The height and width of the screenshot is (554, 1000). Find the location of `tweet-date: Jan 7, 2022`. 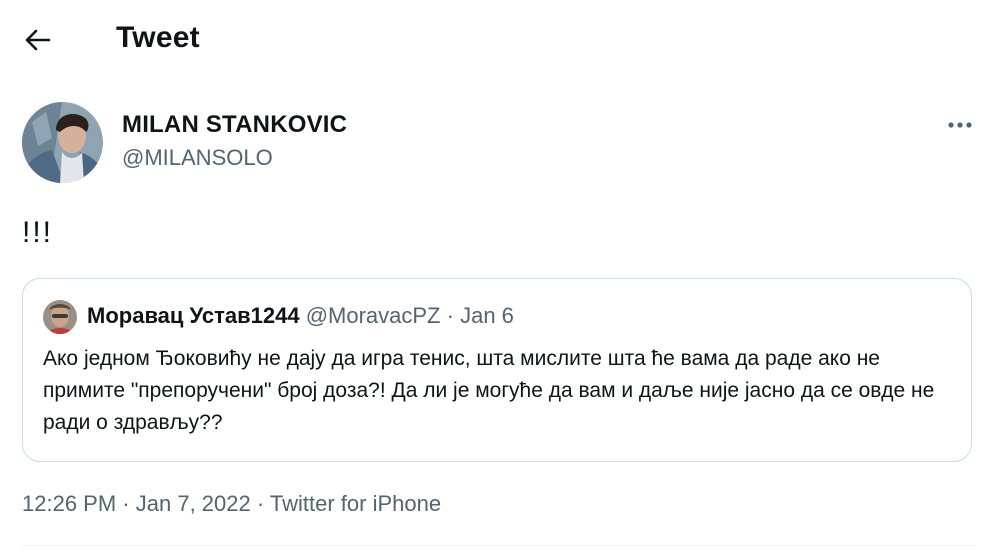

tweet-date: Jan 7, 2022 is located at coordinates (193, 503).